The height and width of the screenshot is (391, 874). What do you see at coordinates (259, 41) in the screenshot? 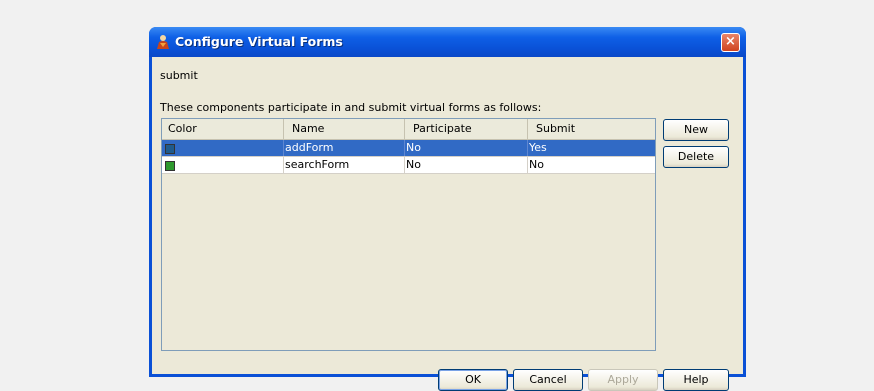
I see `dialog-title: Configure Virtual Forms` at bounding box center [259, 41].